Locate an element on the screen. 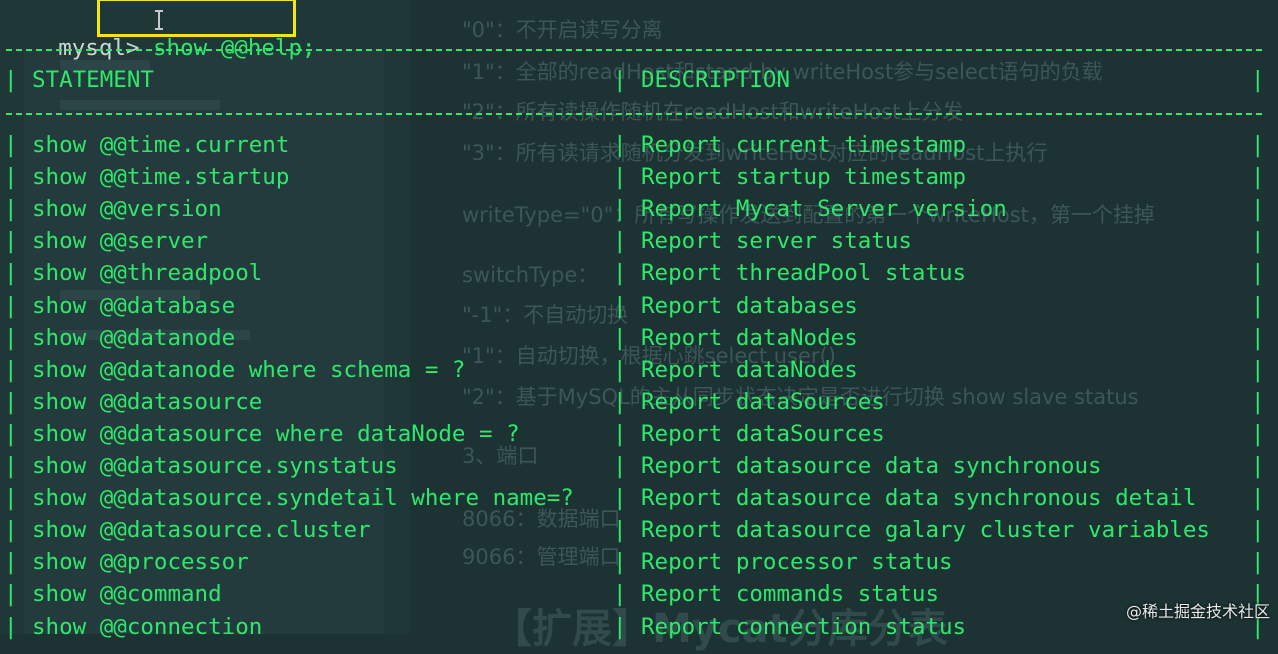  statement-cell: show @@processor is located at coordinates (140, 562).